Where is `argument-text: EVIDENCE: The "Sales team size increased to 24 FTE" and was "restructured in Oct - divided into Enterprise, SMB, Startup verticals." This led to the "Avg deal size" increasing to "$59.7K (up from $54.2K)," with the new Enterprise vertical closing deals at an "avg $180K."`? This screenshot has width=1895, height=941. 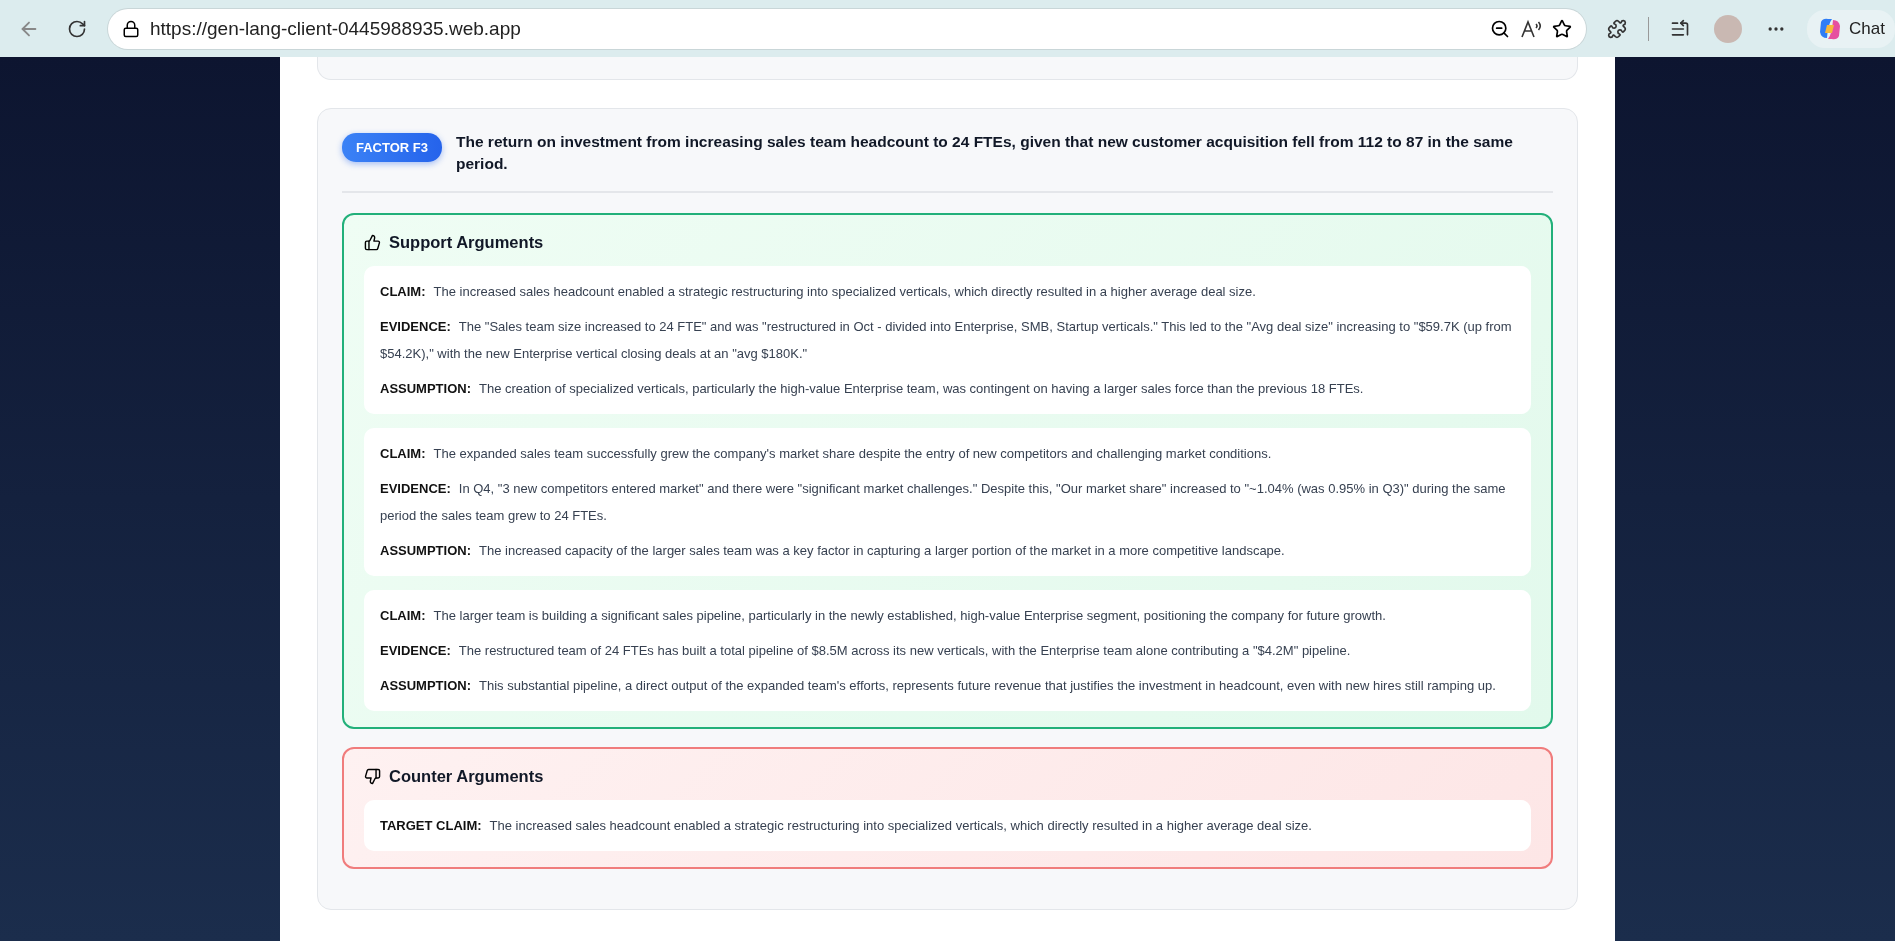
argument-text: EVIDENCE: The "Sales team size increased to 24 FTE" and was "restructured in Oct - divided into Enterprise, SMB, Startup verticals." This led to the "Avg deal size" increasing to "$59.7K (up from $54.2K)," with the new Enterprise vertical closing deals at an "avg $180K." is located at coordinates (946, 340).